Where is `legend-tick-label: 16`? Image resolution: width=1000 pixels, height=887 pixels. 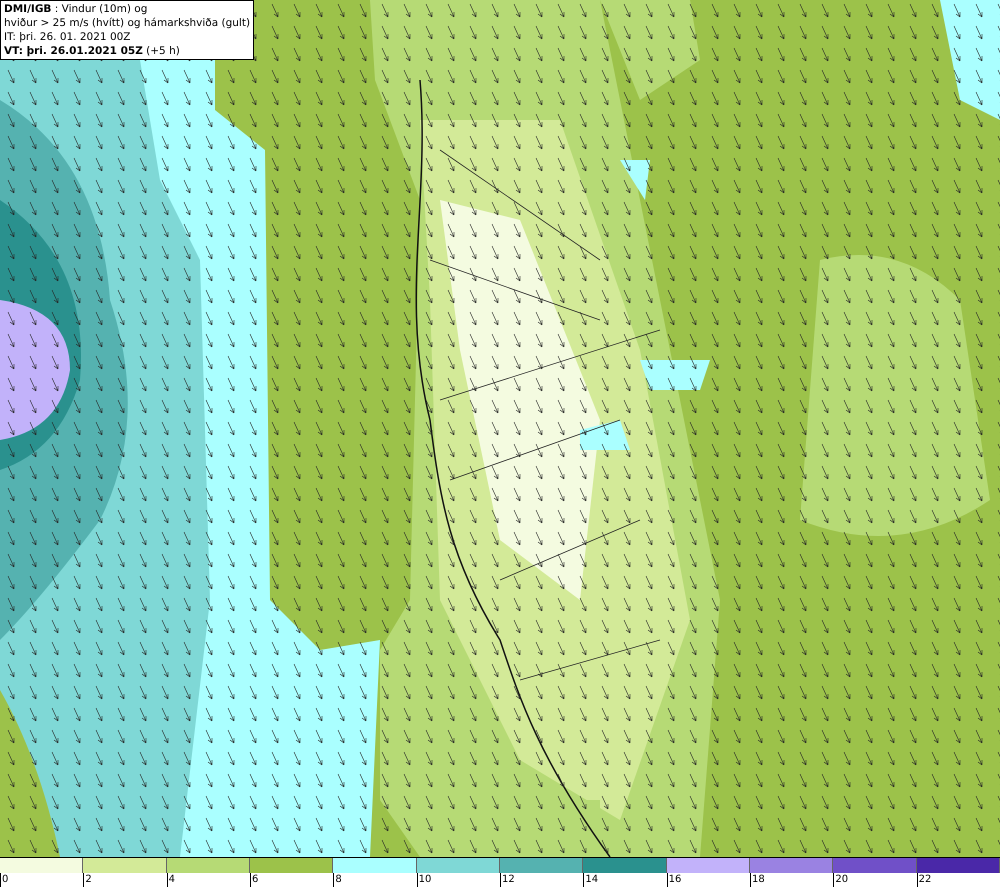 legend-tick-label: 16 is located at coordinates (674, 880).